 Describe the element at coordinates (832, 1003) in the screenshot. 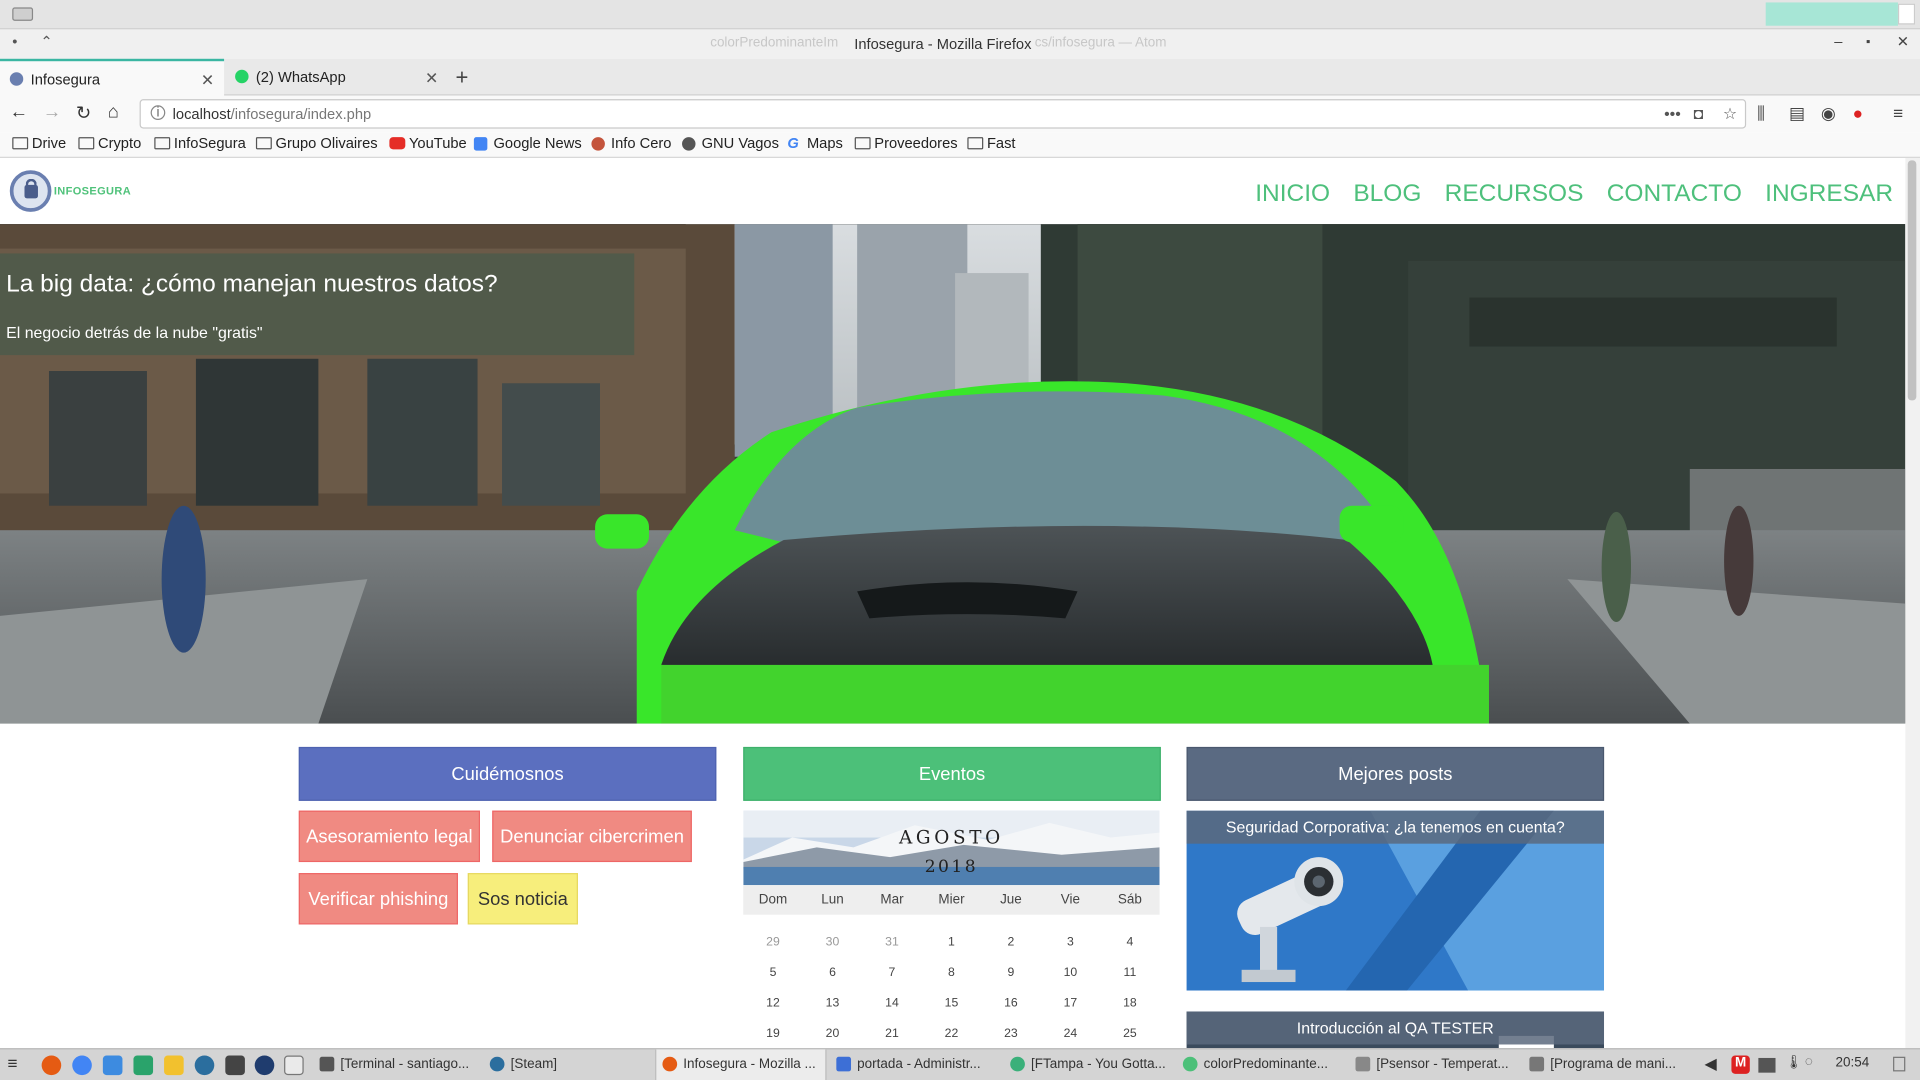

I see `calendar-day: 13` at that location.